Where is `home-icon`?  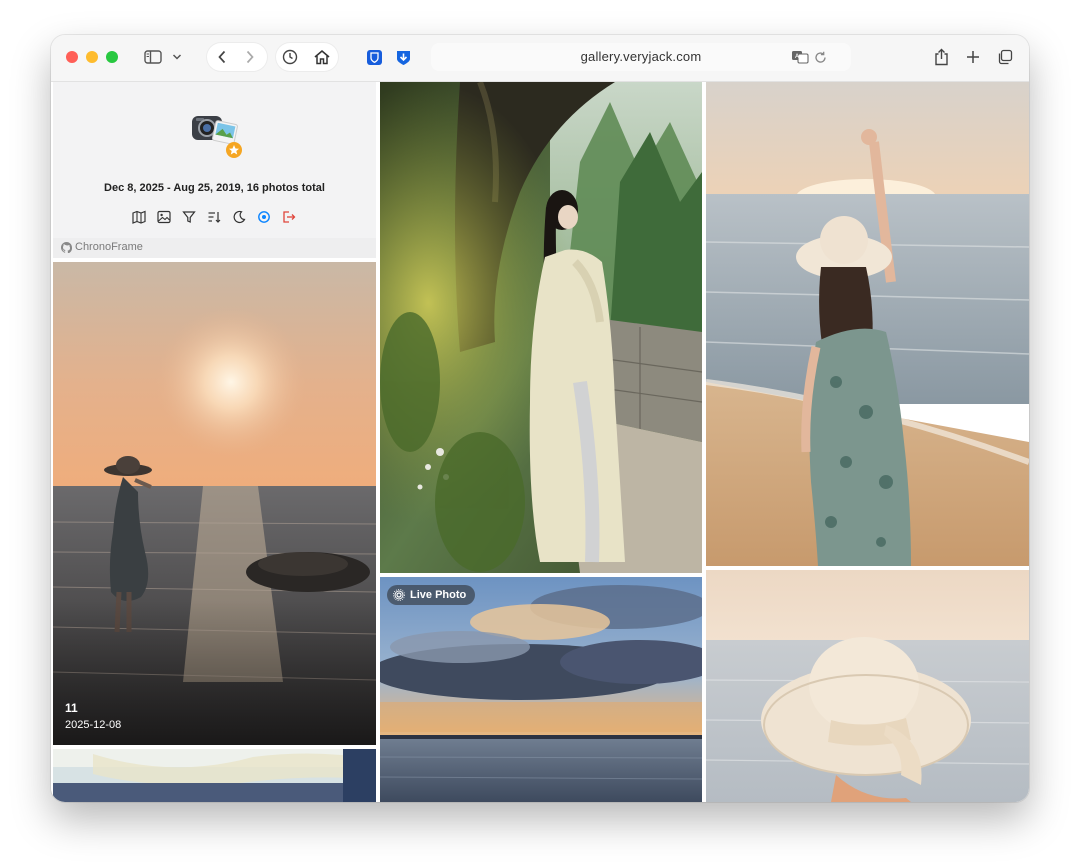
home-icon is located at coordinates (322, 57).